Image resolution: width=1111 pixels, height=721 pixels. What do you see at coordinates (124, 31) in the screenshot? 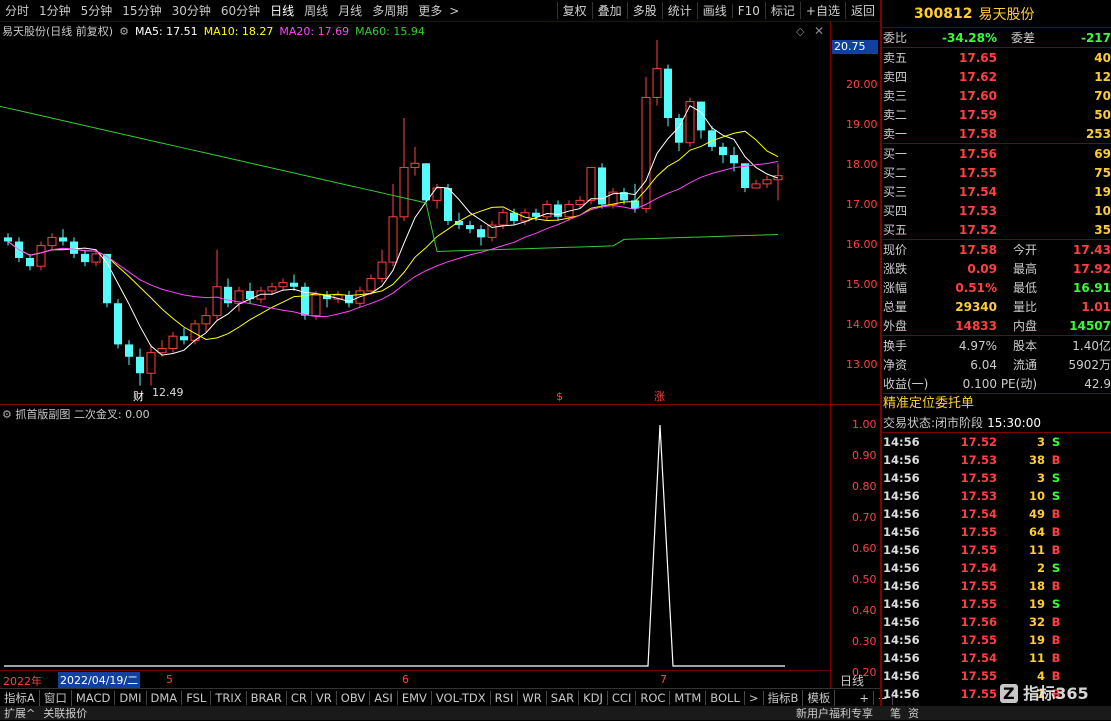
I see `gear-icon: ⚙` at bounding box center [124, 31].